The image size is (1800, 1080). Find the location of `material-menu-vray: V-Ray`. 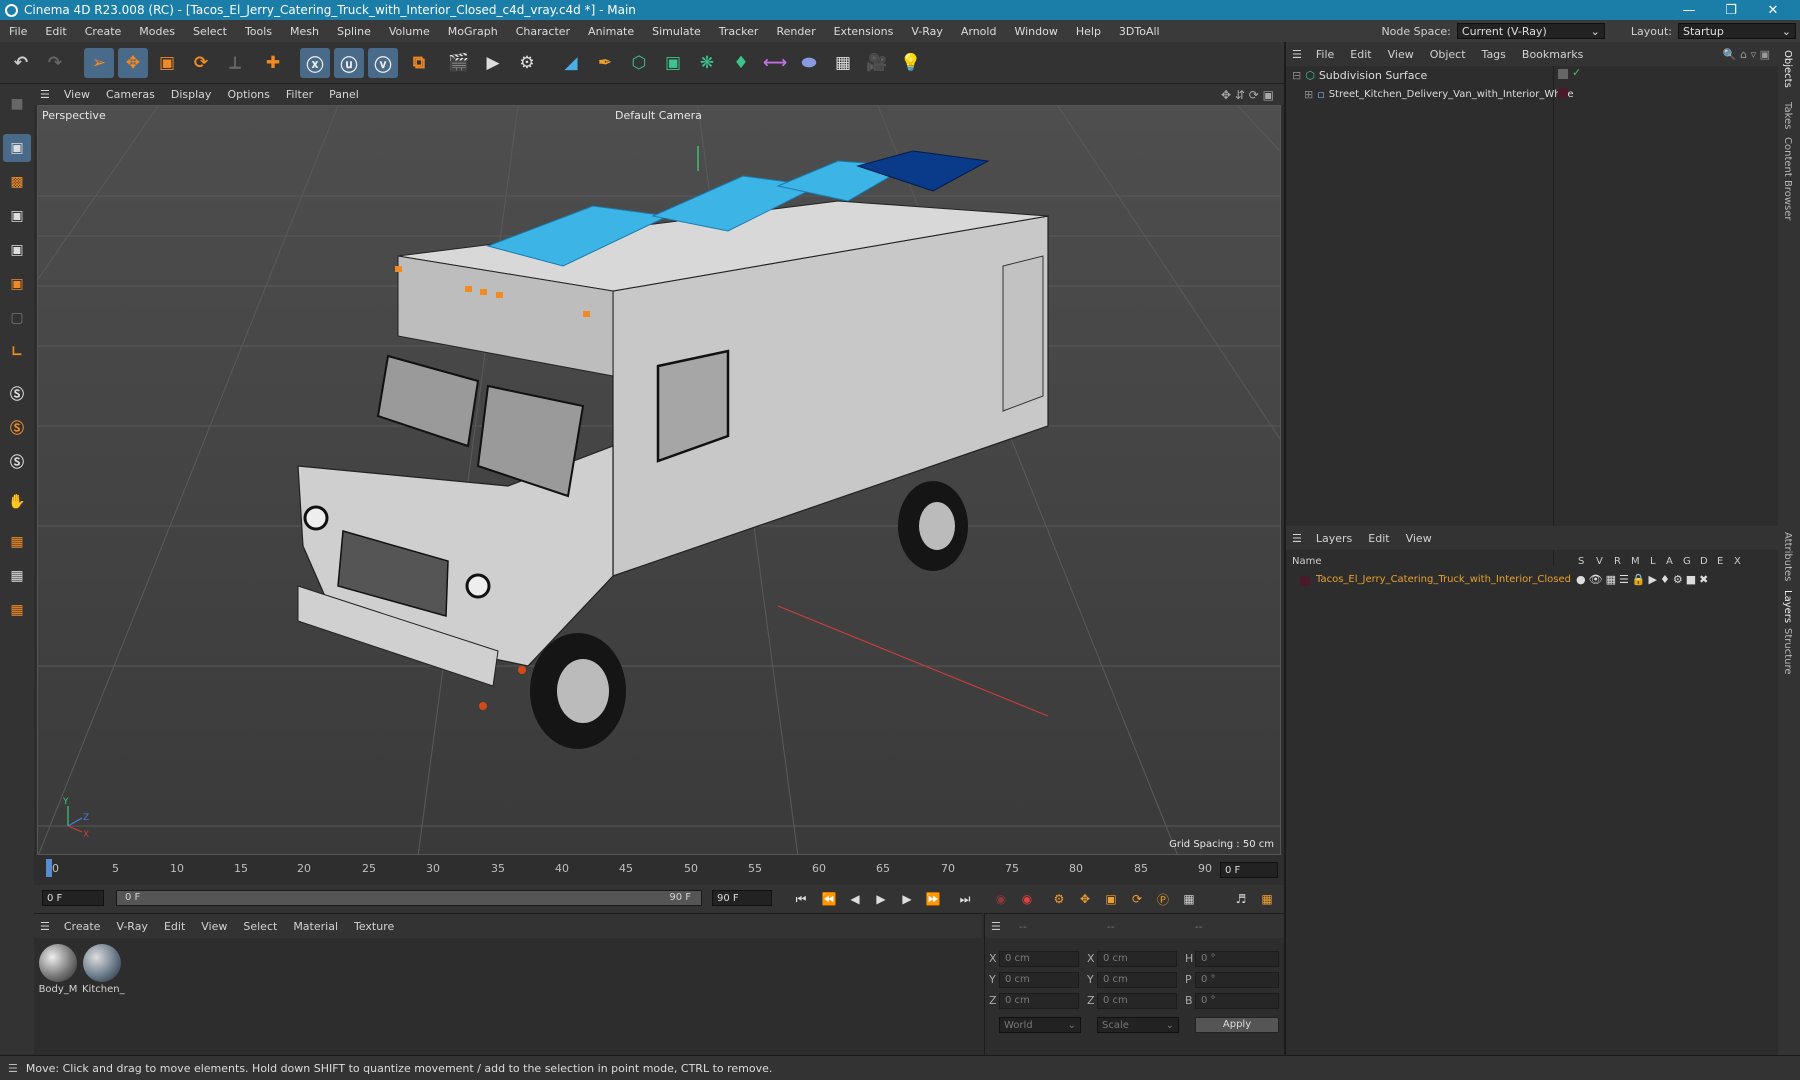

material-menu-vray: V-Ray is located at coordinates (132, 926).